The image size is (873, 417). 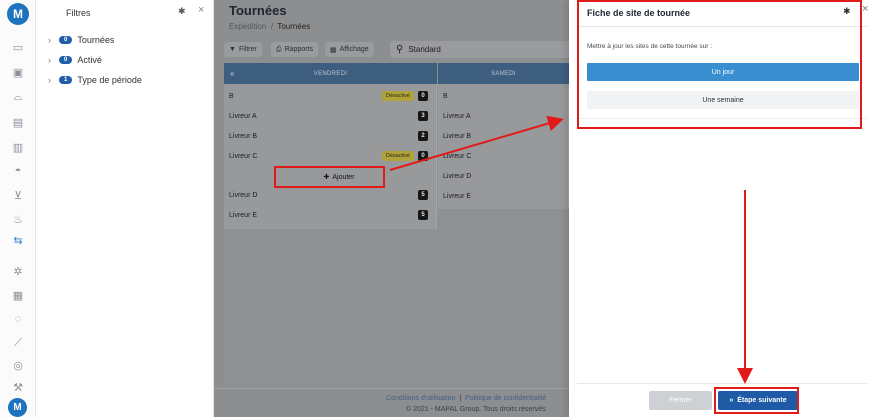 I want to click on list-item: Livreur D 5, so click(x=330, y=195).